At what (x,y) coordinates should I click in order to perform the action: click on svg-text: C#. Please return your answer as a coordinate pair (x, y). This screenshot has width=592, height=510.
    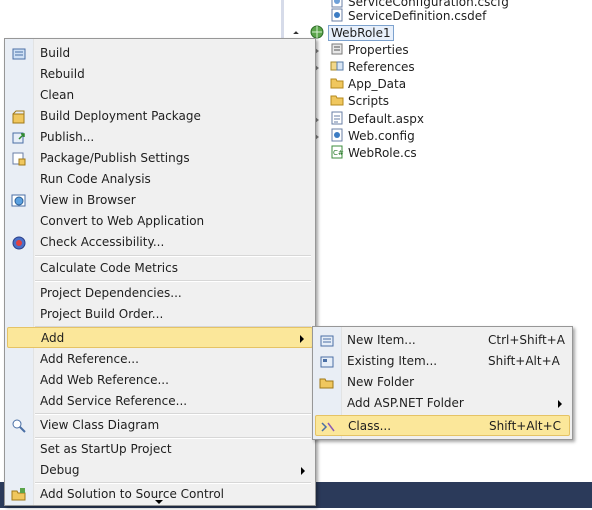
    Looking at the image, I should click on (338, 153).